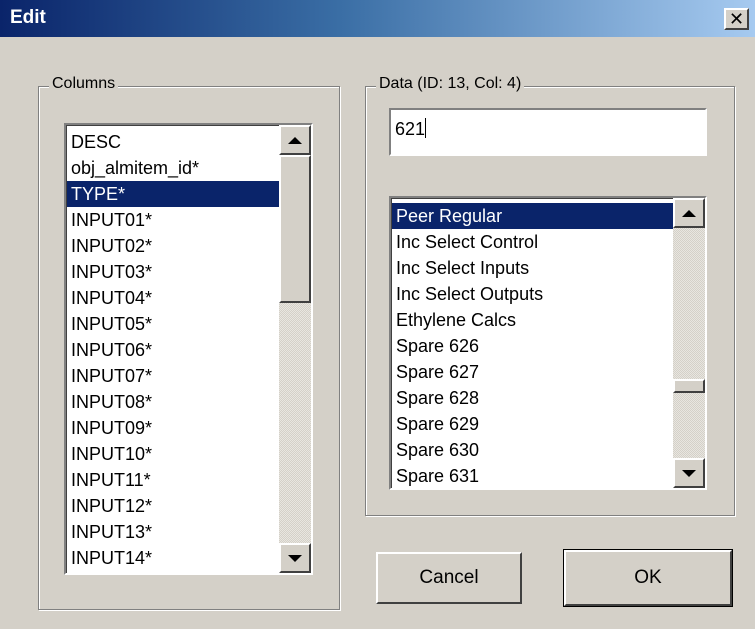  I want to click on data-list-item: Spare 629, so click(532, 424).